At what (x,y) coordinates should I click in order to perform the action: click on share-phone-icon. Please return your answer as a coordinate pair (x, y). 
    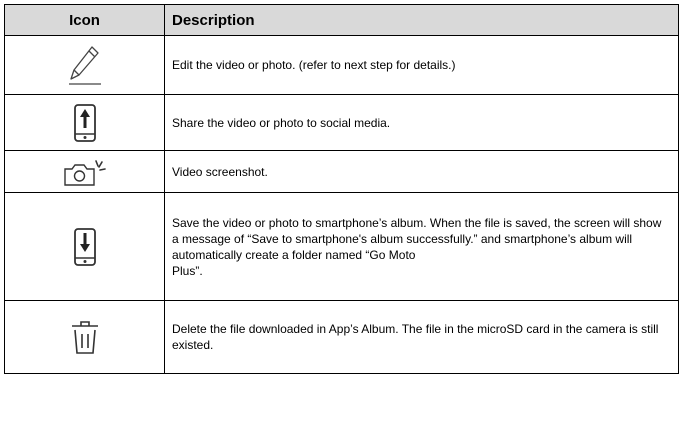
    Looking at the image, I should click on (84, 122).